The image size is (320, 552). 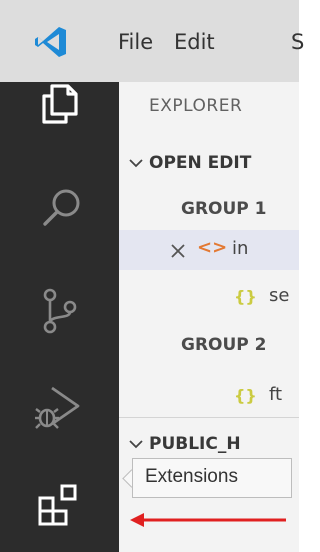 I want to click on group-1-label: GROUP 1, so click(x=224, y=209).